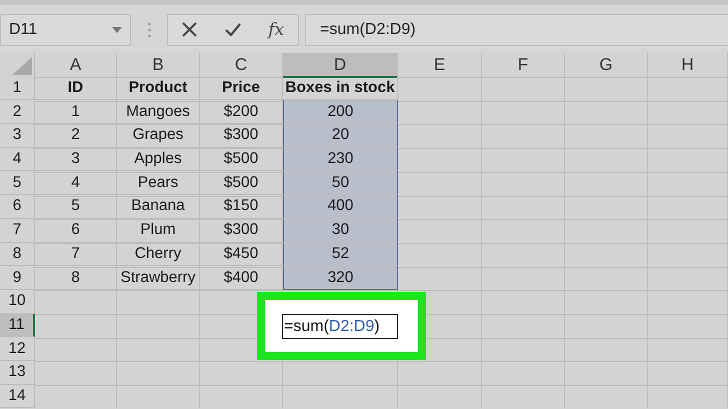 This screenshot has height=409, width=728. What do you see at coordinates (158, 230) in the screenshot?
I see `table-cell: Plum` at bounding box center [158, 230].